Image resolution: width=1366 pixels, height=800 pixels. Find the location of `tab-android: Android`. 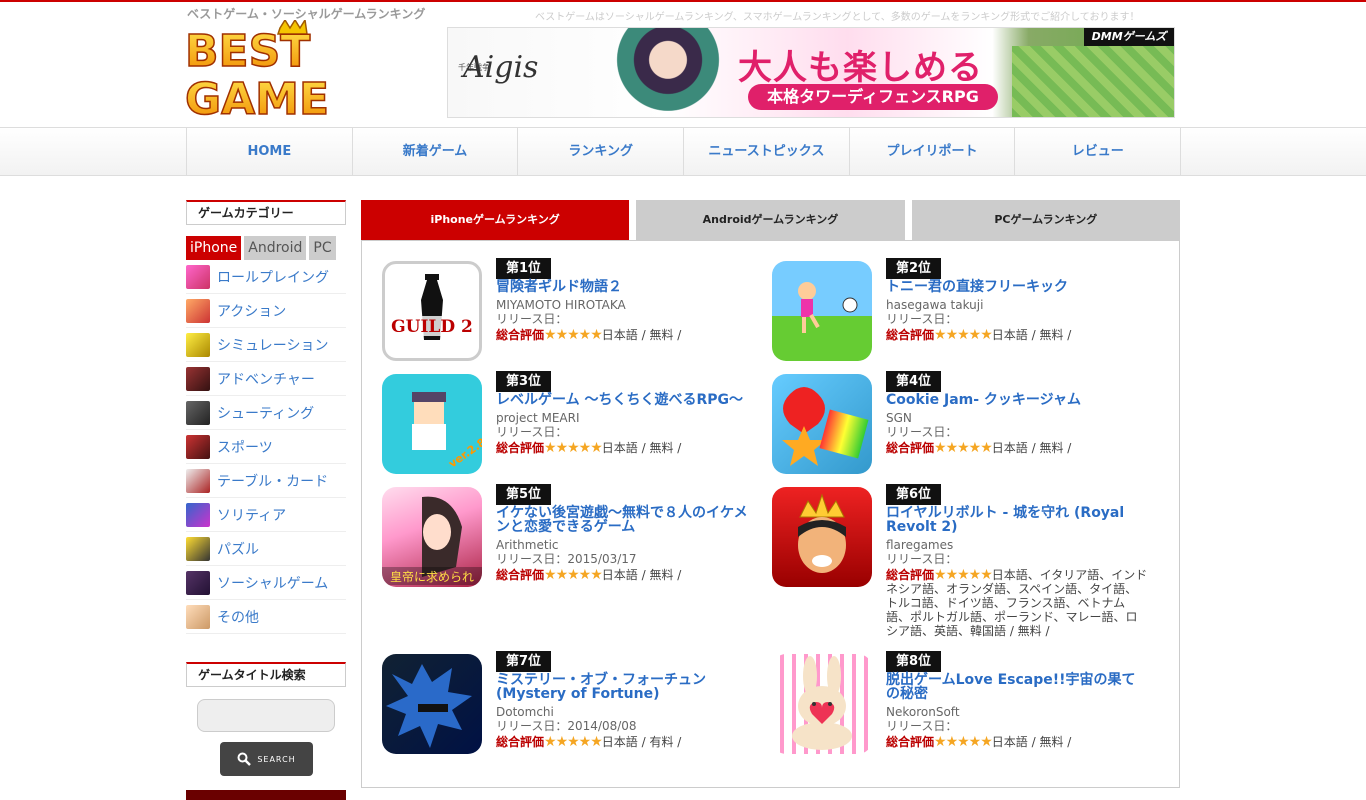

tab-android: Android is located at coordinates (275, 248).